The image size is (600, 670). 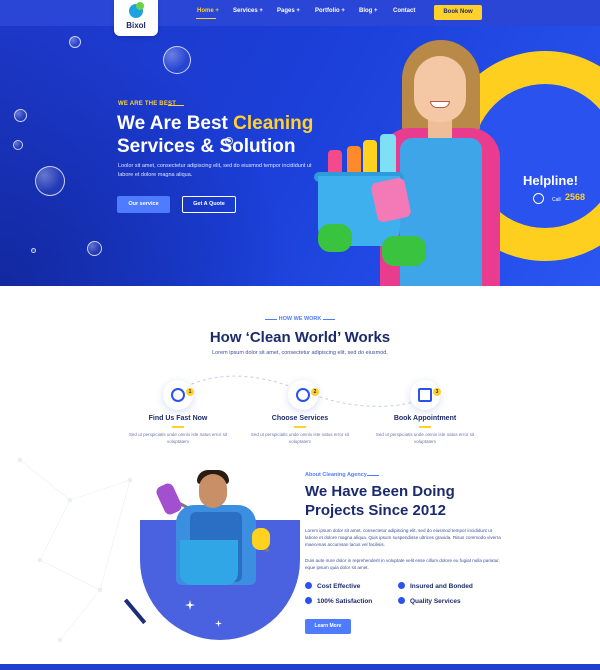 I want to click on step-1-title: Find Us Fast Now, so click(x=178, y=418).